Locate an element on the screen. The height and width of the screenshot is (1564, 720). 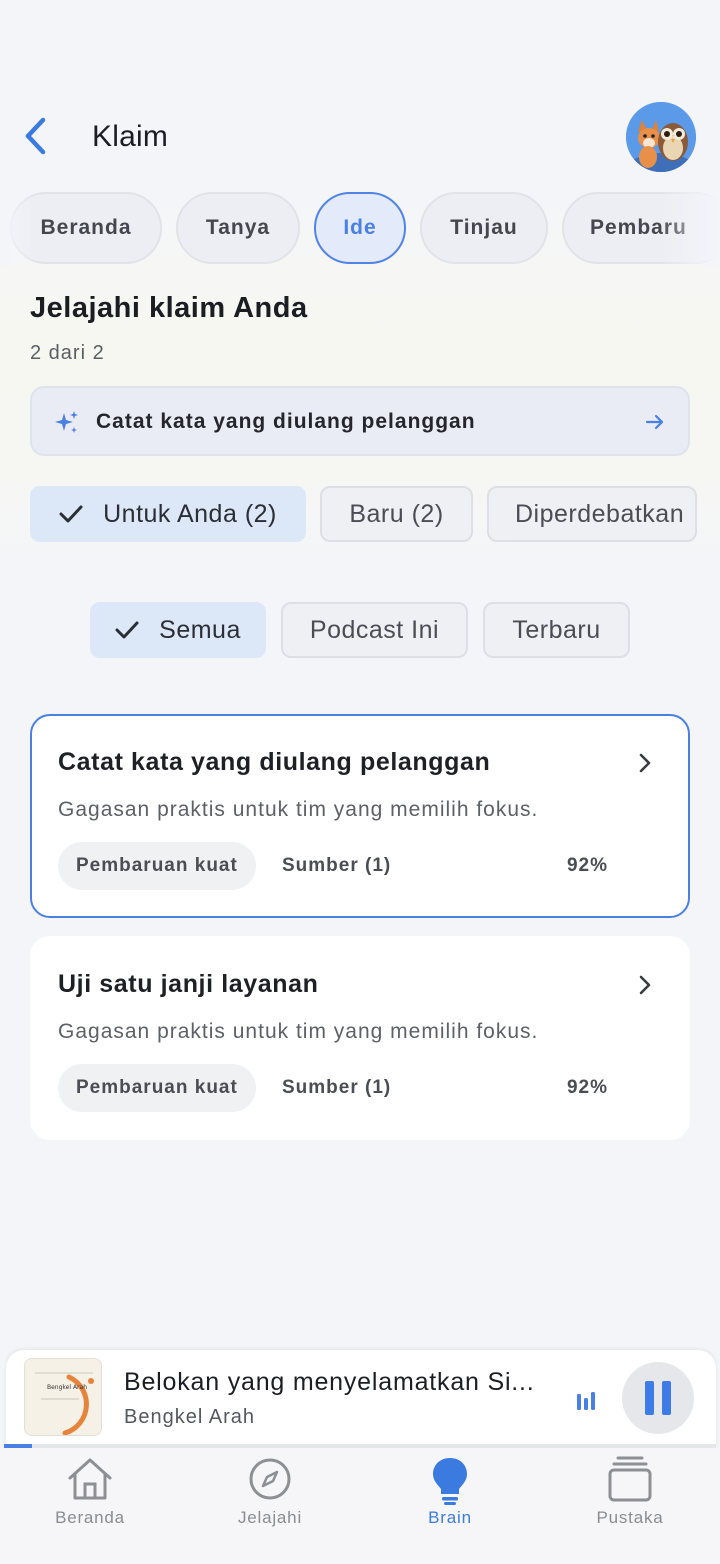
filter-diperdebatkan: Diperdebatkan is located at coordinates (592, 514).